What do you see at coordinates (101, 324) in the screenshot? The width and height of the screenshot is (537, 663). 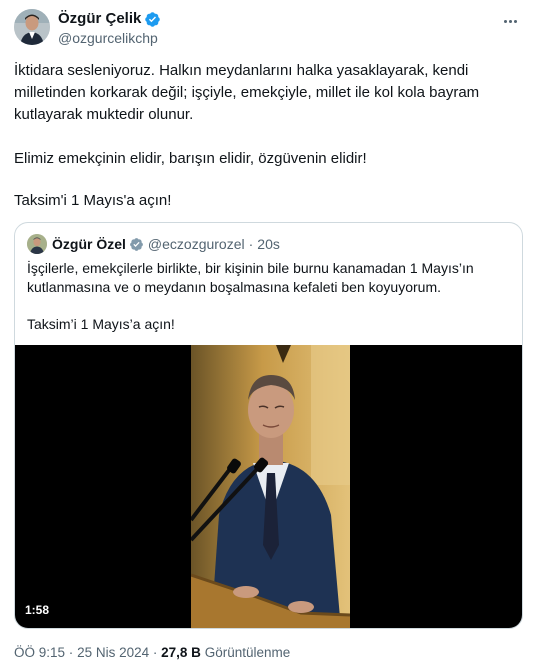 I see `quoted-text-2: Taksim’i 1 Mayıs’a açın!` at bounding box center [101, 324].